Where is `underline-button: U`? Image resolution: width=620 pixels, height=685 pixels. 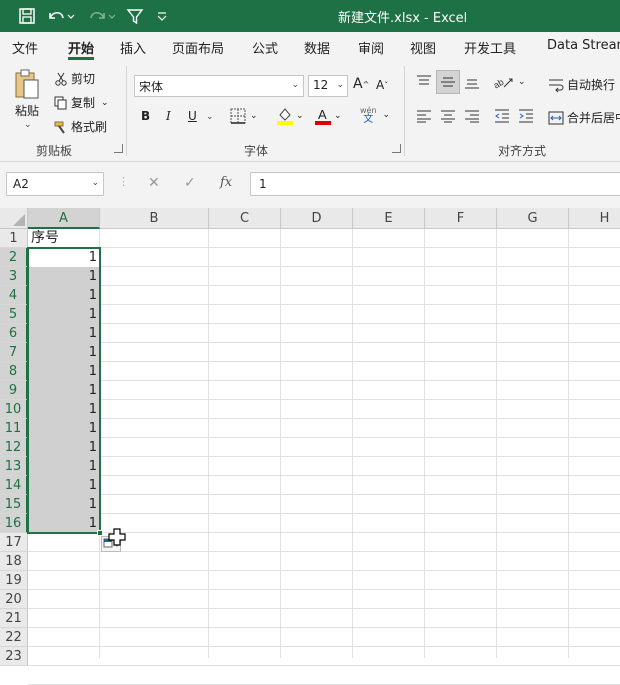
underline-button: U is located at coordinates (192, 116).